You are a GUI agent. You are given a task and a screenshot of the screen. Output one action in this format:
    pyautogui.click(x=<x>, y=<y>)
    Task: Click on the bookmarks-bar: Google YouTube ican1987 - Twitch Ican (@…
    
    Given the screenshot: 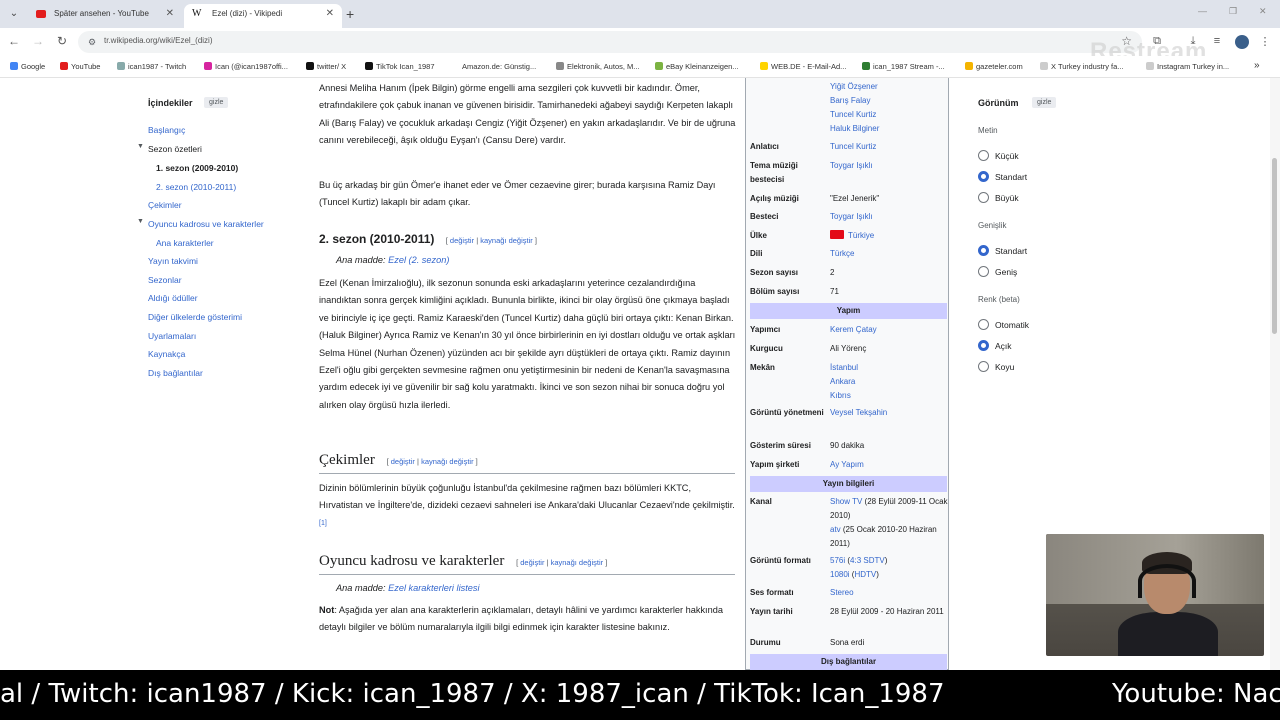 What is the action you would take?
    pyautogui.click(x=640, y=67)
    